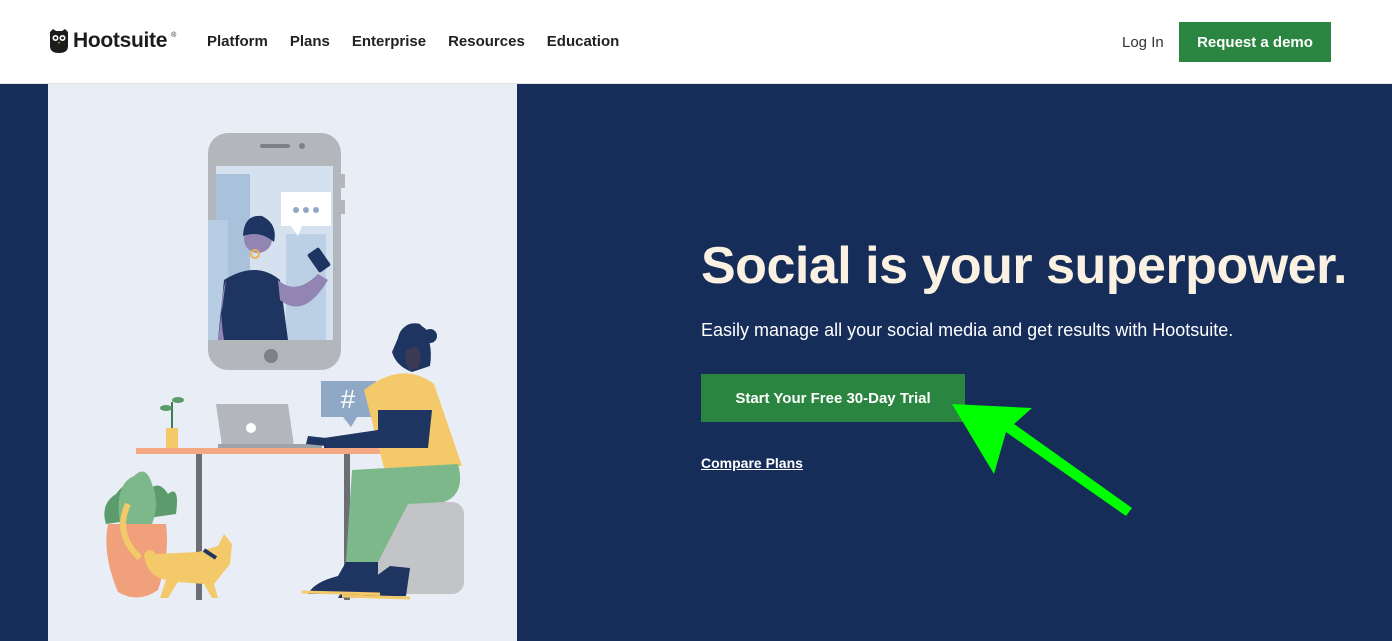  Describe the element at coordinates (120, 40) in the screenshot. I see `logo-wordmark: Hootsuite` at that location.